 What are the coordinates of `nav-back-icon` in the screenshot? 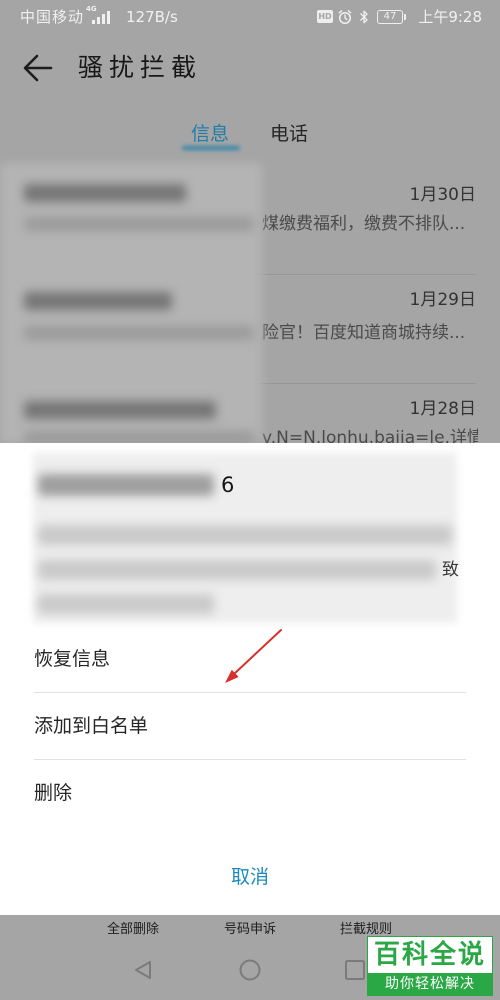 It's located at (143, 970).